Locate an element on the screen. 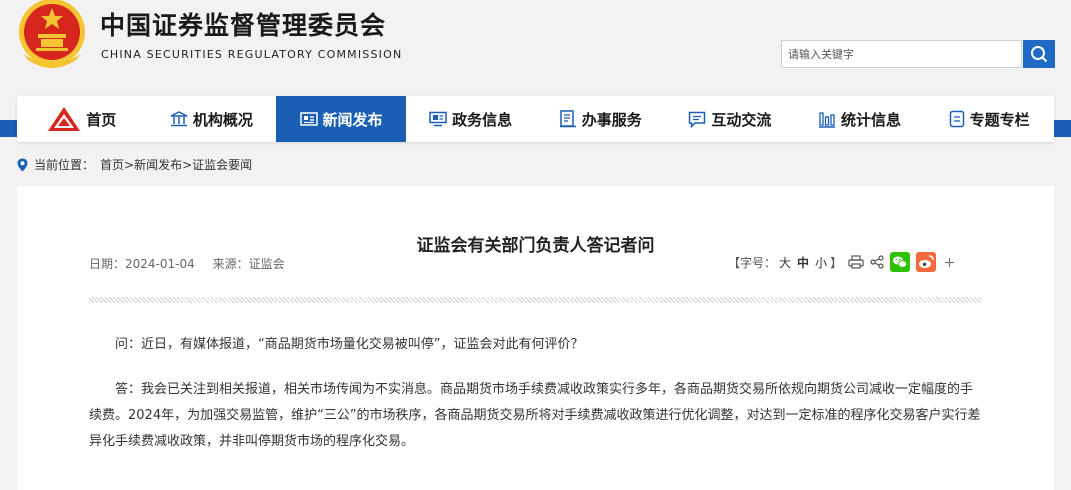 This screenshot has height=490, width=1071. nav-gov-info: 政务信息 is located at coordinates (471, 119).